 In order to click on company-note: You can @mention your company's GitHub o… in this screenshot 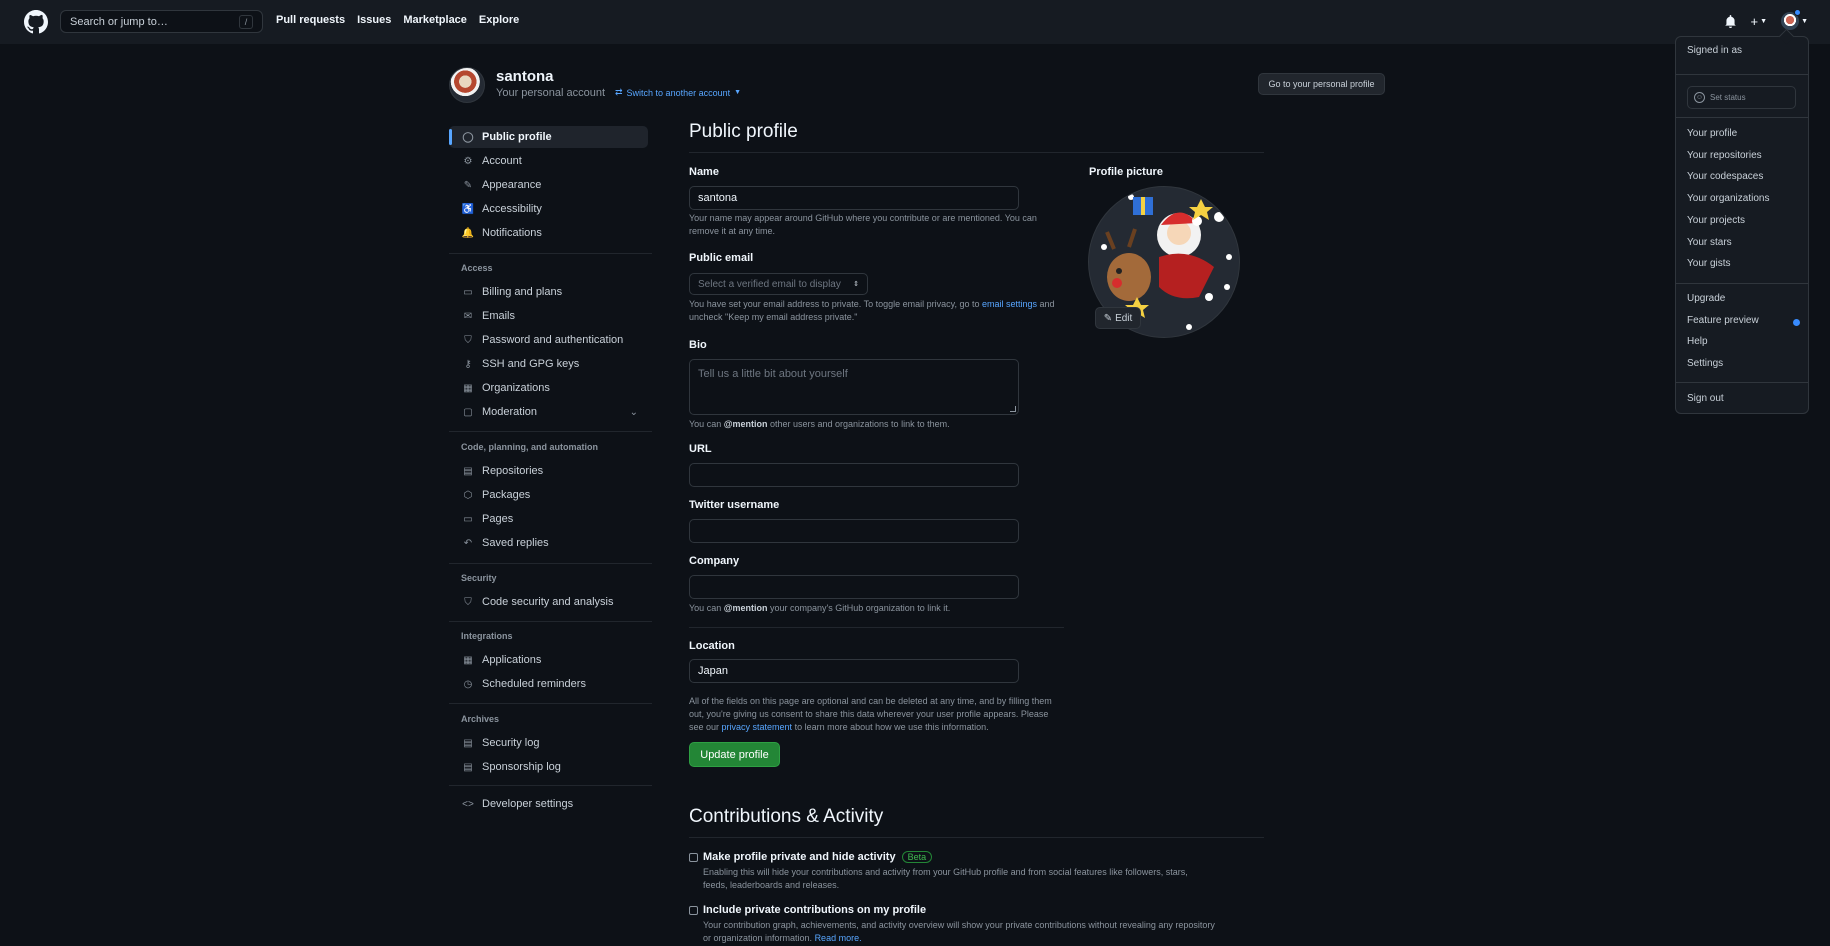, I will do `click(874, 608)`.